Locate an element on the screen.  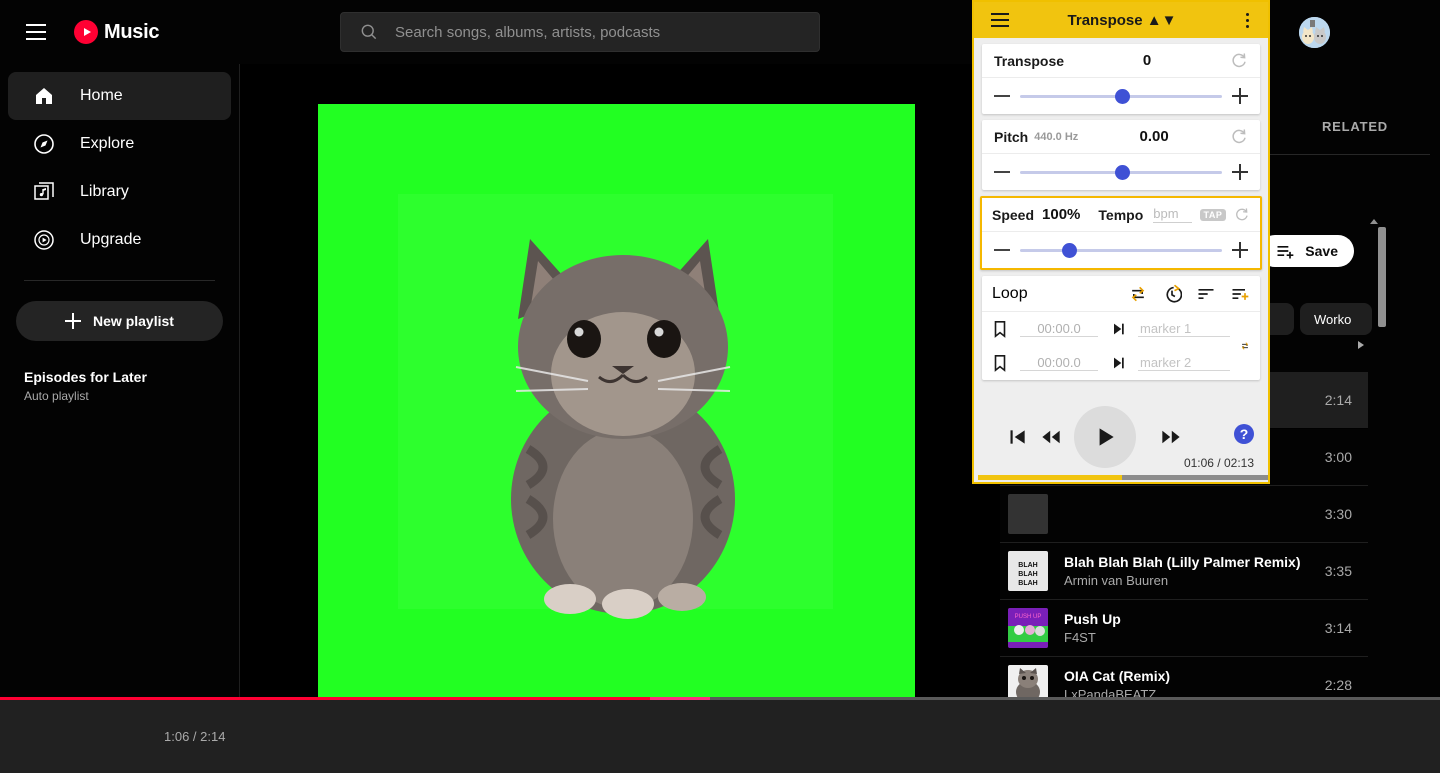
pitch-label: Pitch is located at coordinates (1011, 136).